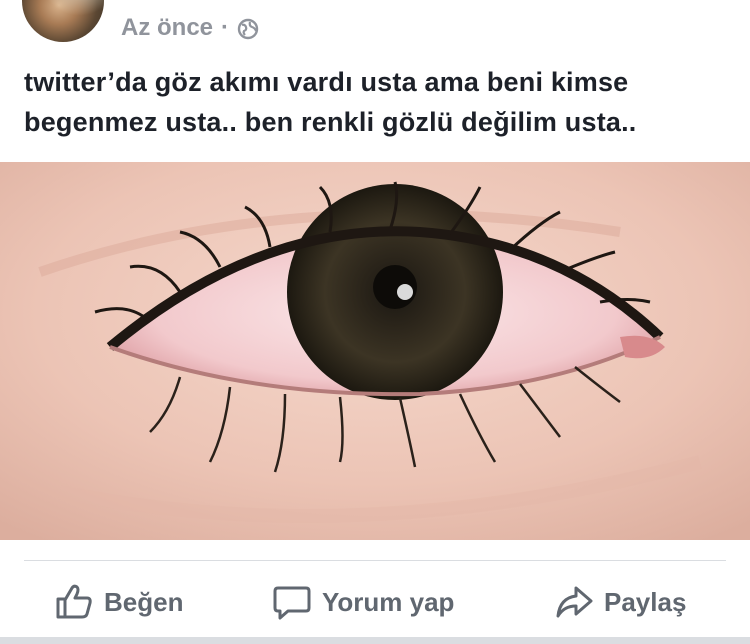 This screenshot has height=644, width=750. I want to click on post-actions: Beğen Yorum yap Paylaş, so click(375, 603).